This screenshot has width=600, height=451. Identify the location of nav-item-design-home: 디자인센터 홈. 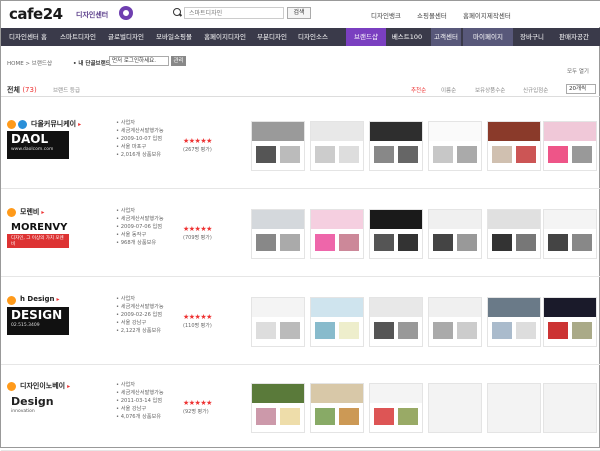
(28, 37).